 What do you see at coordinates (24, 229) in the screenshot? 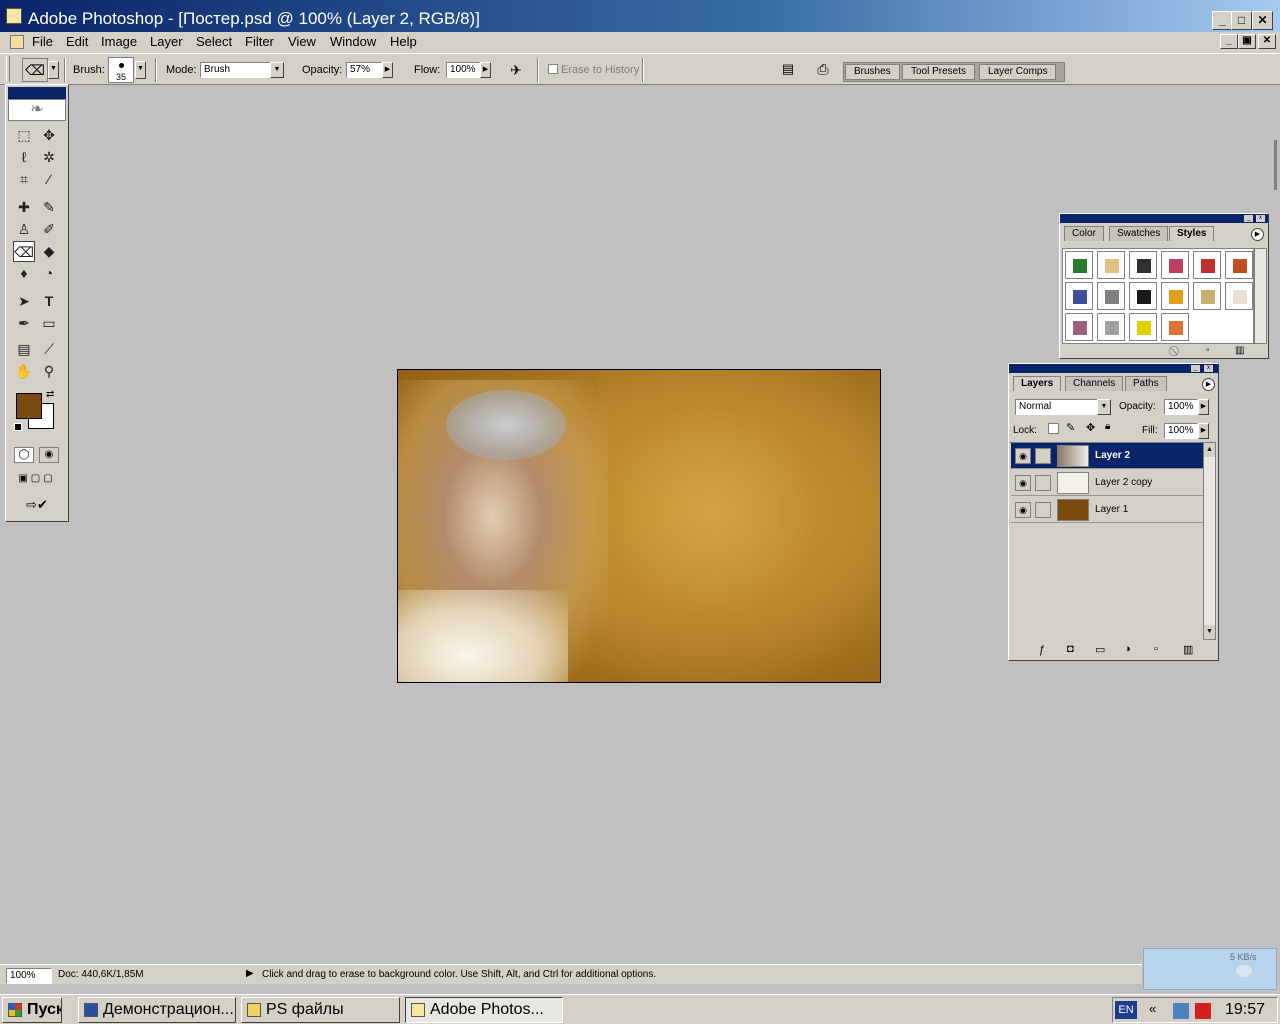
I see `clone-stamp-tool-icon: ♙` at bounding box center [24, 229].